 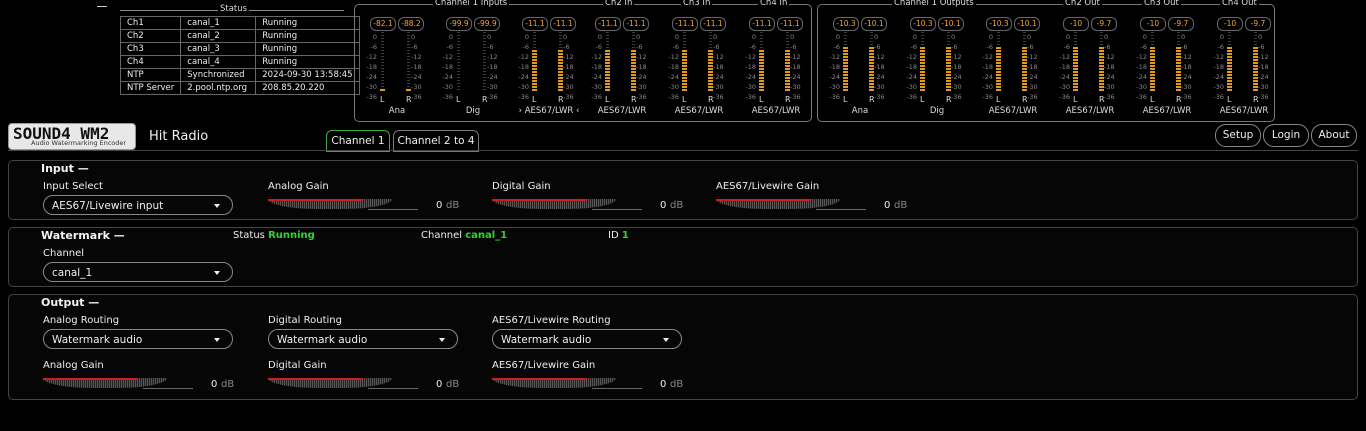 I want to click on tab-channel-2-to-4: Channel 2 to 4, so click(x=436, y=141).